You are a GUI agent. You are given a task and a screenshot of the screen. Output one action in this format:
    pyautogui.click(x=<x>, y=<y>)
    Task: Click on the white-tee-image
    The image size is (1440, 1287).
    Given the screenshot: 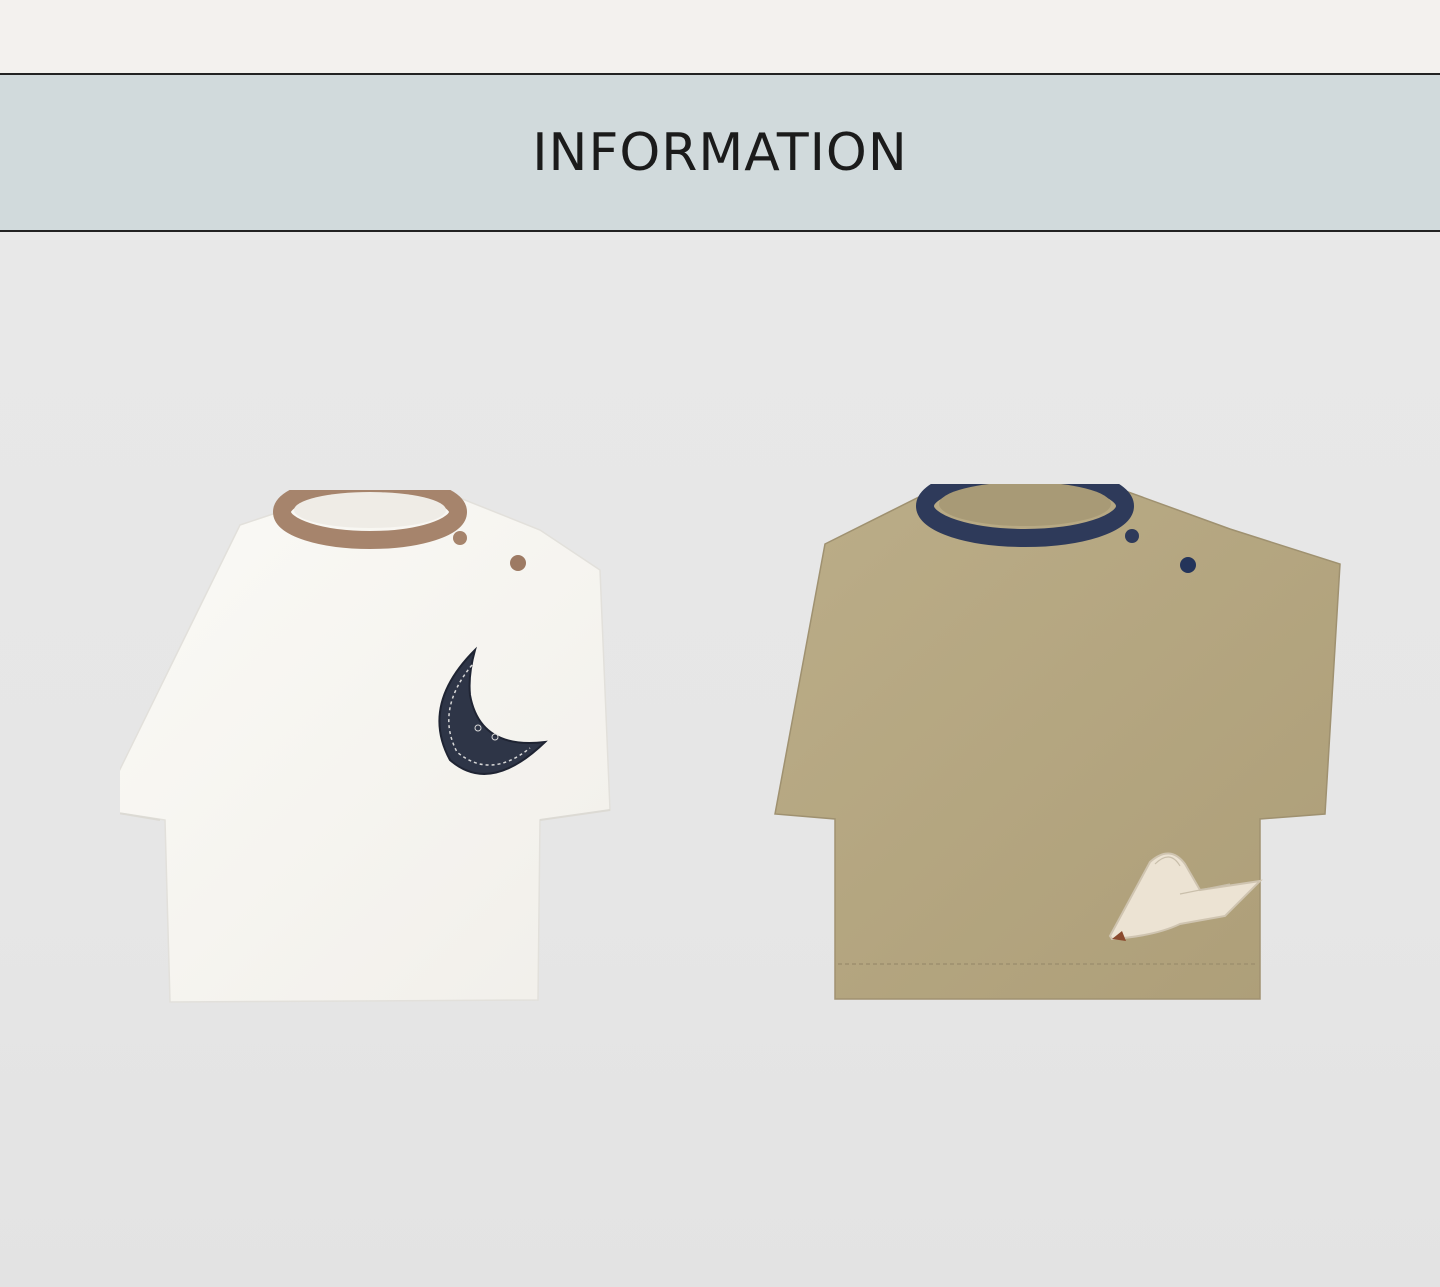 What is the action you would take?
    pyautogui.click(x=370, y=750)
    